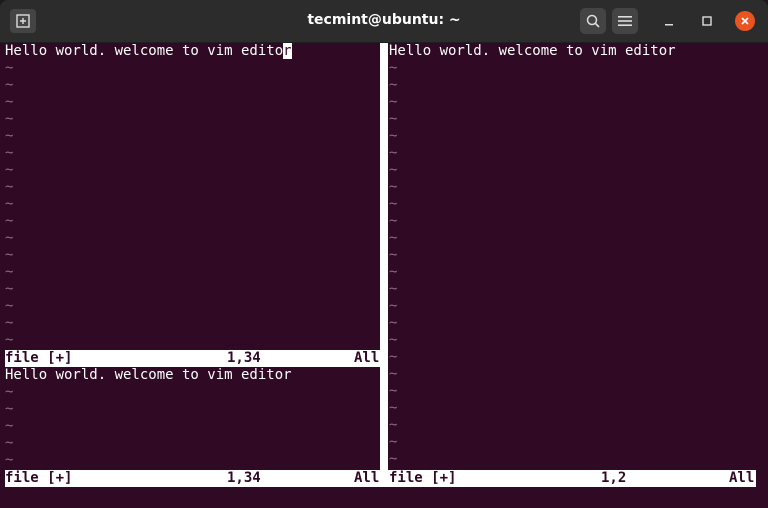 Image resolution: width=768 pixels, height=508 pixels. I want to click on search-button, so click(593, 21).